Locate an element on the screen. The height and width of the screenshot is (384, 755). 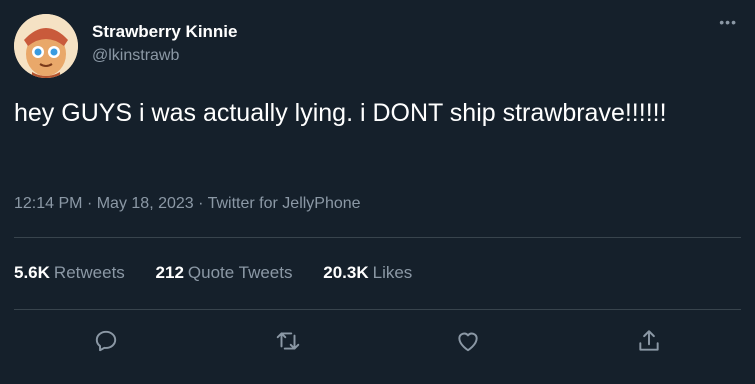
quote-tweets-label: Quote Tweets is located at coordinates (240, 272).